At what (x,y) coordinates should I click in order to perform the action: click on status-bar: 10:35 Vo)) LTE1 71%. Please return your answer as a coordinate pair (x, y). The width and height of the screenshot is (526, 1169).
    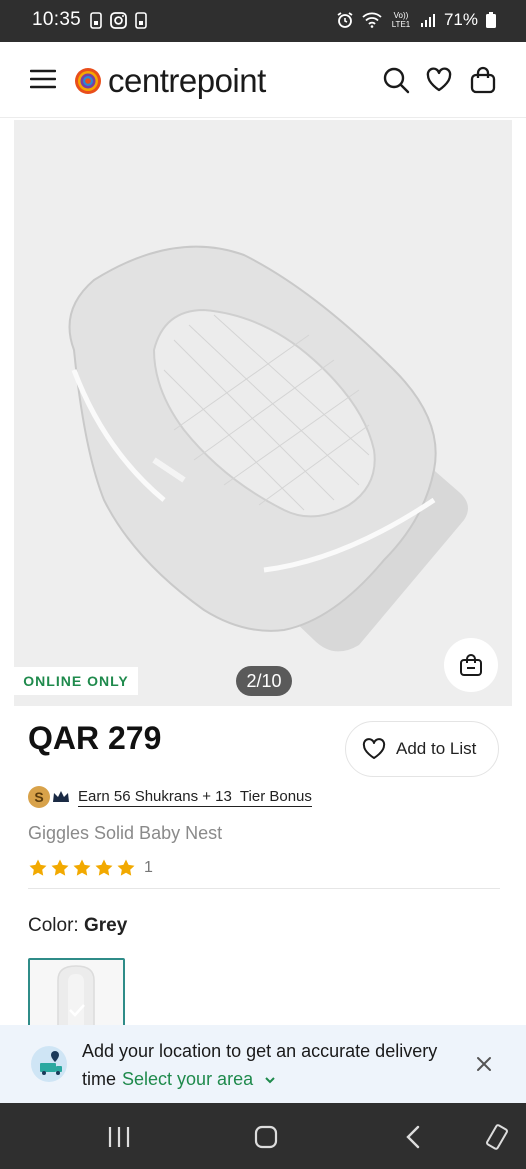
    Looking at the image, I should click on (263, 21).